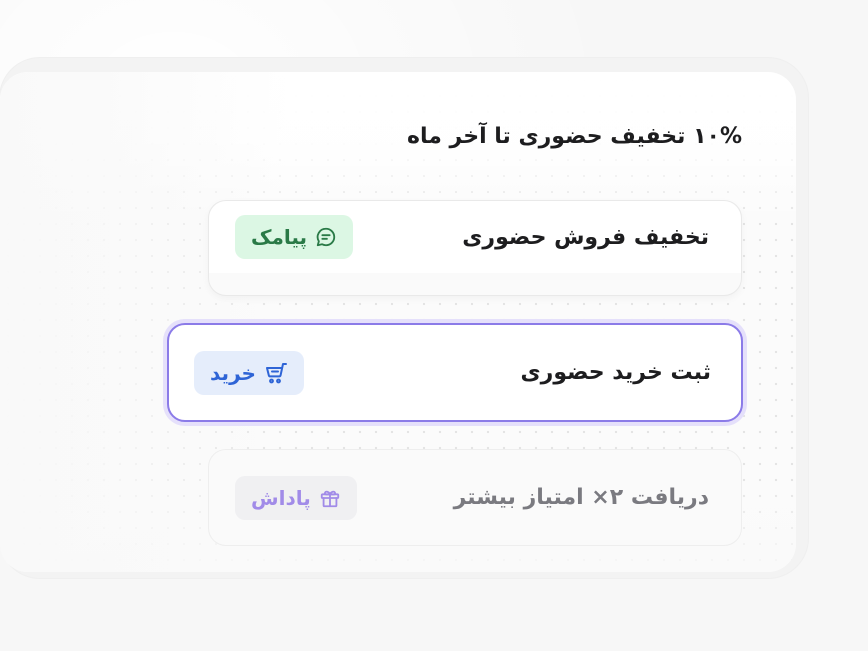 The height and width of the screenshot is (651, 868). I want to click on purchase-badge: خرید, so click(249, 372).